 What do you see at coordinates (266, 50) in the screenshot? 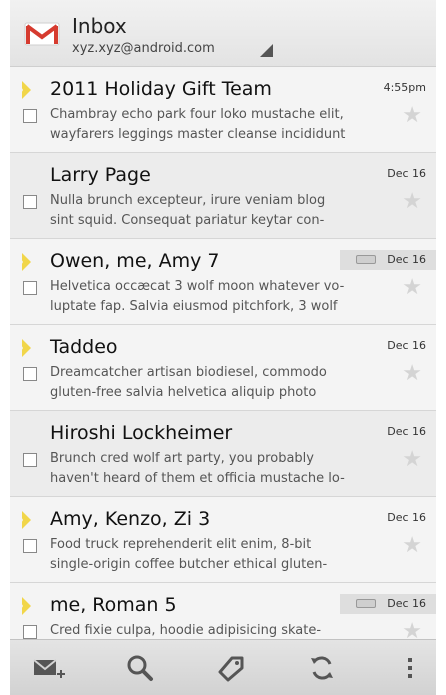
I see `account-dropdown-icon` at bounding box center [266, 50].